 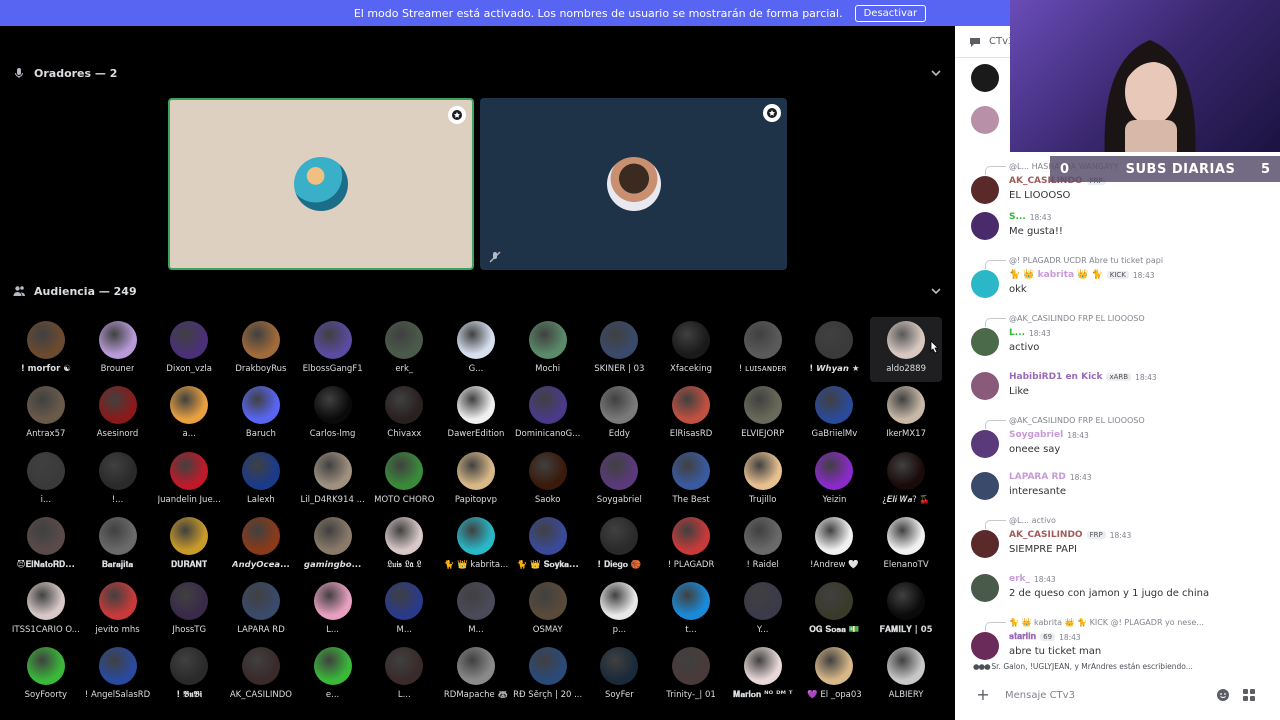 I want to click on emoji-icon, so click(x=1223, y=695).